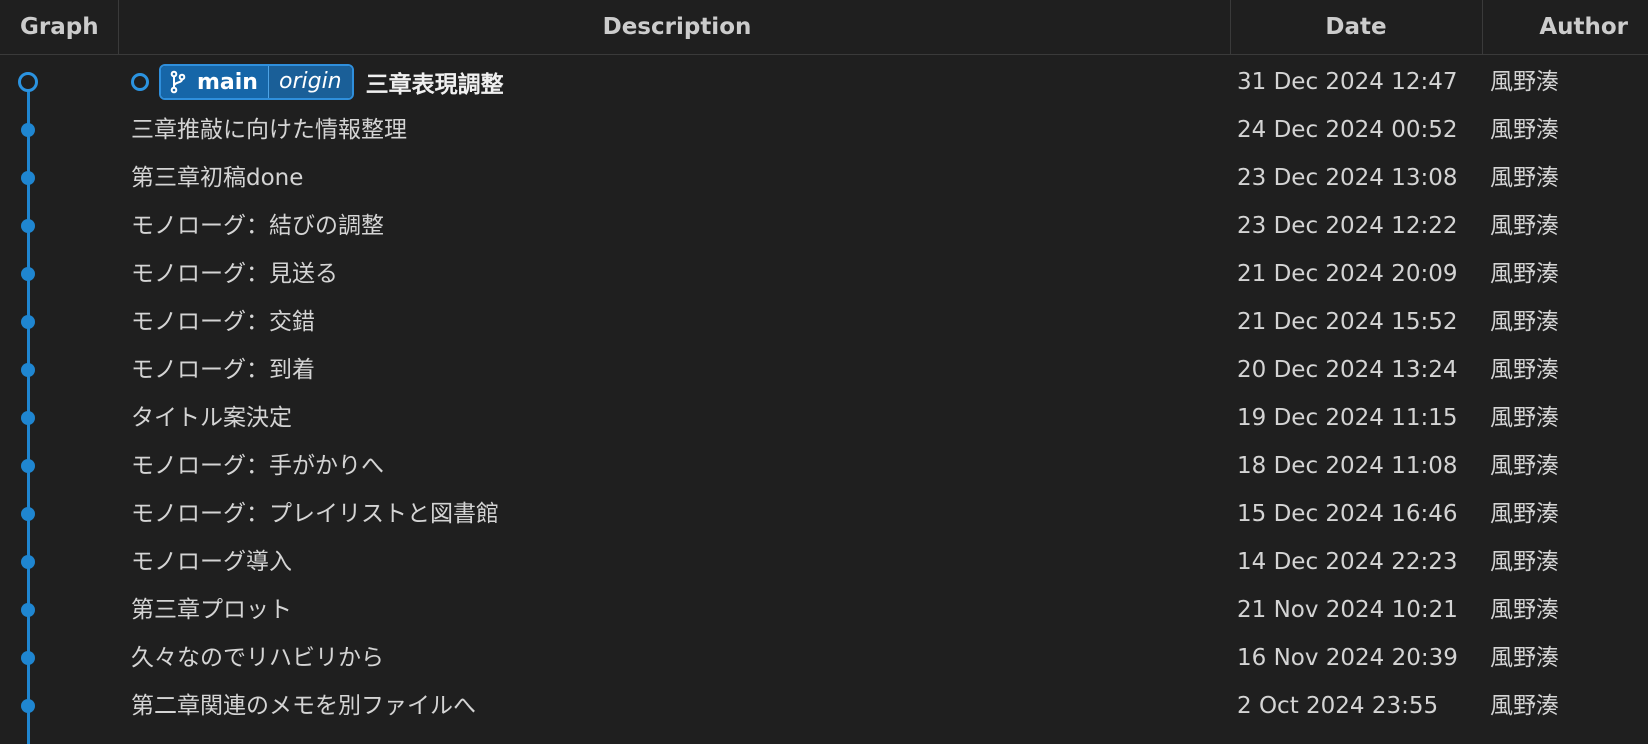 The width and height of the screenshot is (1648, 744). I want to click on commit-date: 21 Dec 2024 15:52, so click(1347, 322).